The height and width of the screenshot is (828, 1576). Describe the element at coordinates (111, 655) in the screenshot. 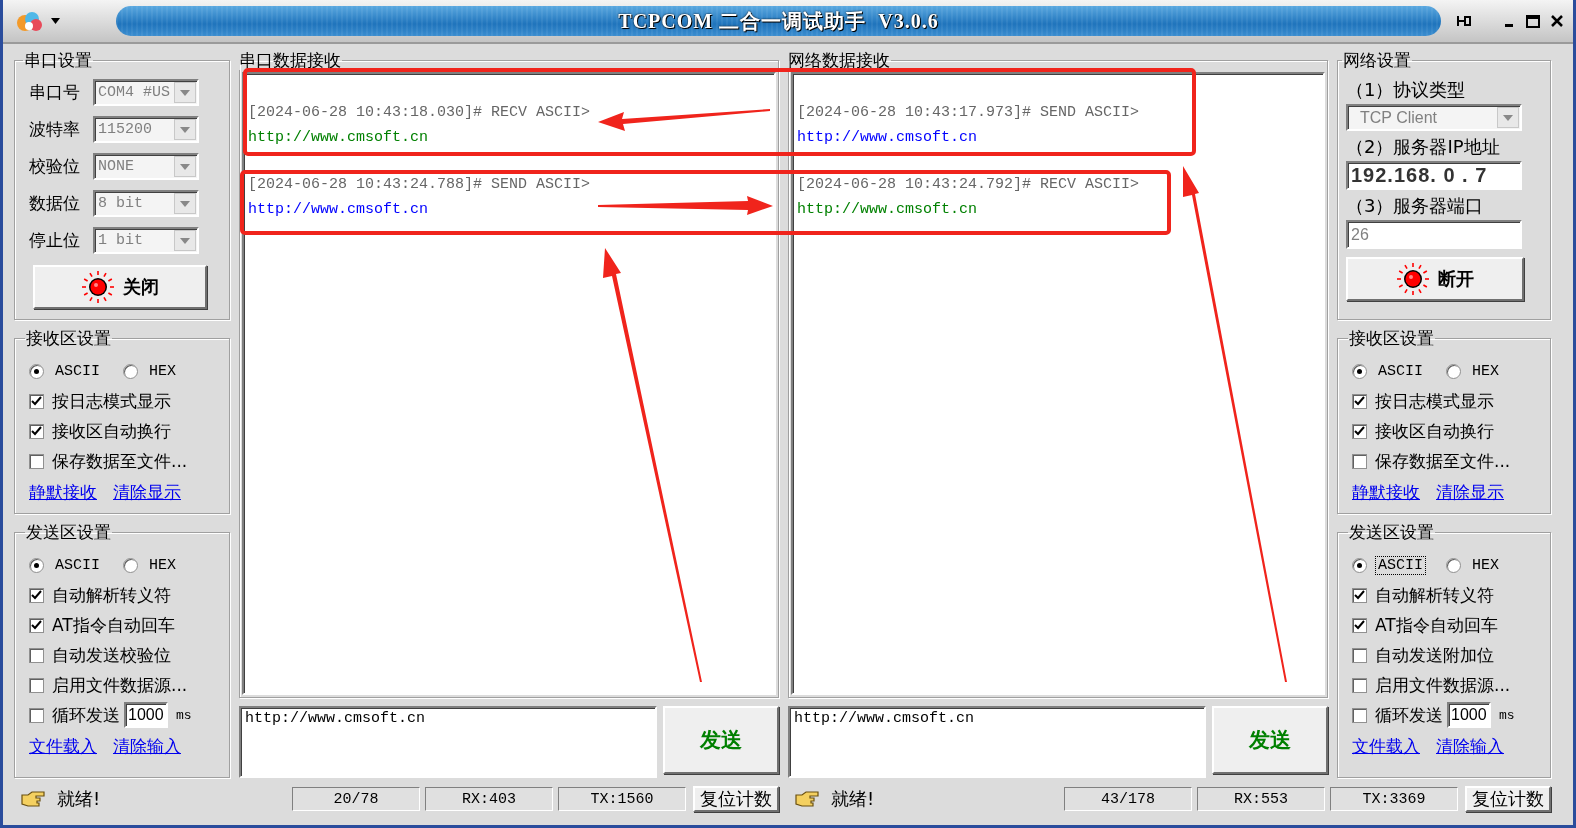

I see `checkbox-label: 自动发送校验位` at that location.